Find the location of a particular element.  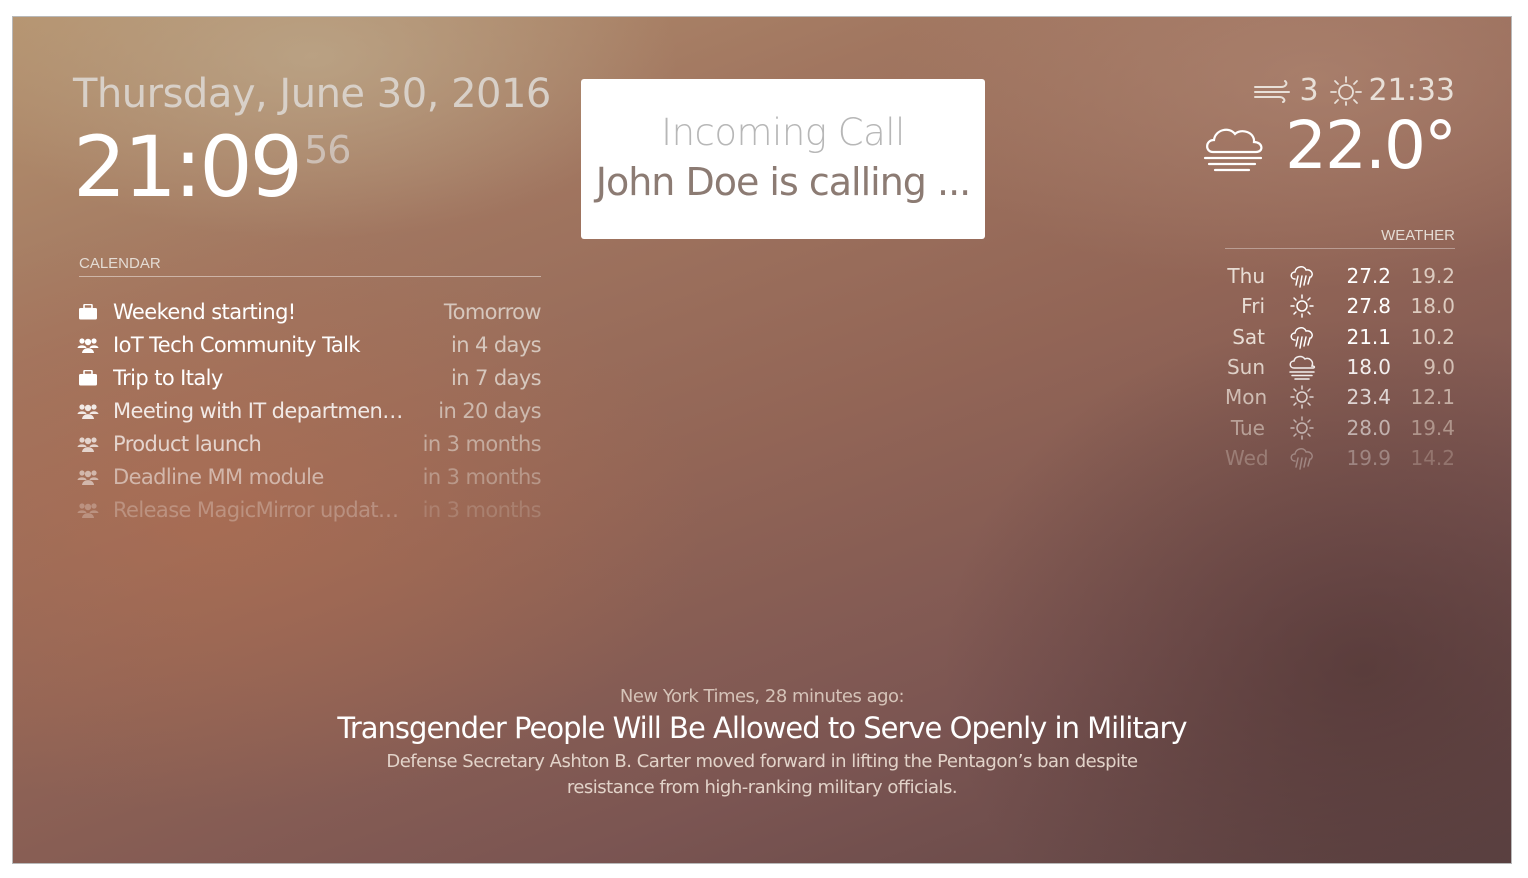

forecast-max-temp: 27.8 is located at coordinates (1368, 306).